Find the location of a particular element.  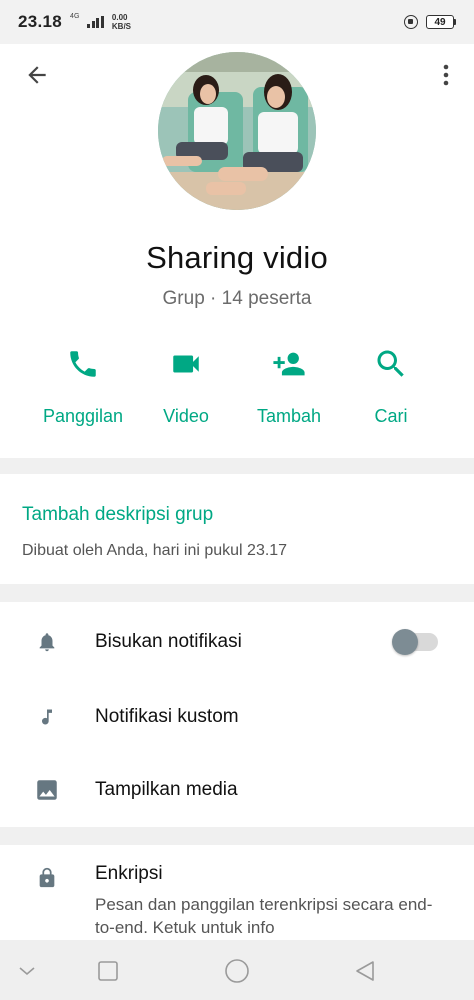

system-nav-bar is located at coordinates (237, 970).